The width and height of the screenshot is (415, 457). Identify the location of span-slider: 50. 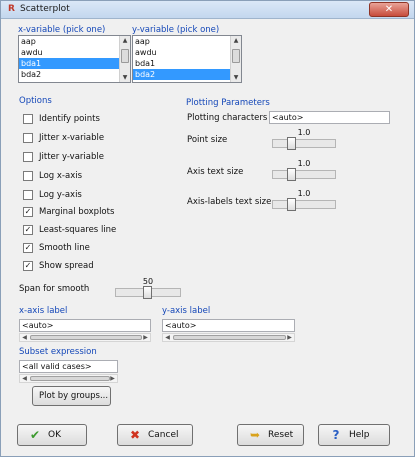
(148, 288).